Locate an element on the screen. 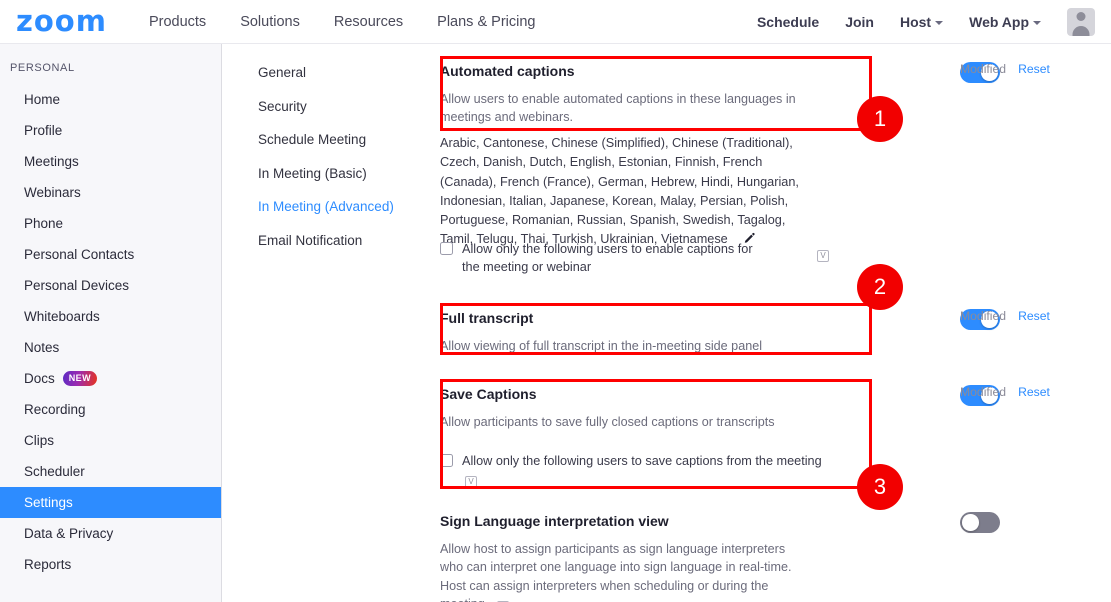 The height and width of the screenshot is (602, 1111). sidebar-item-personal-devices: Personal Devices is located at coordinates (110, 285).